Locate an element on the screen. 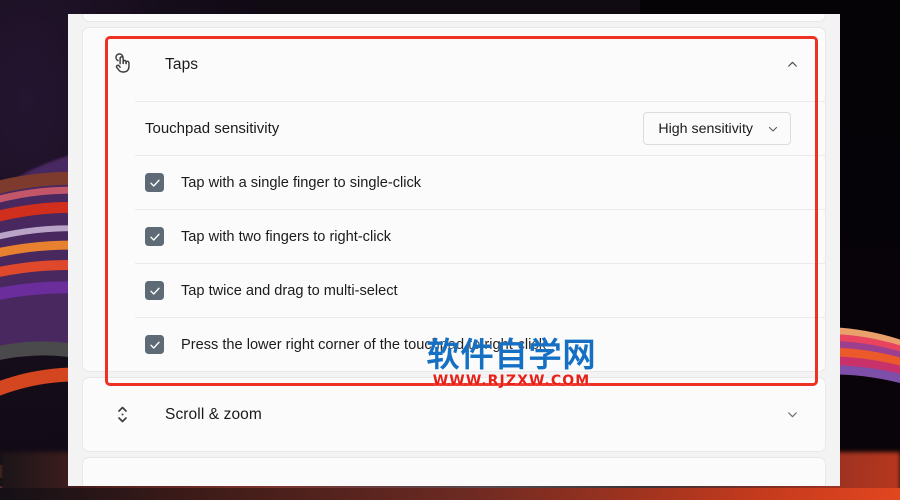 The image size is (900, 500). scroll-zoom-icon is located at coordinates (122, 414).